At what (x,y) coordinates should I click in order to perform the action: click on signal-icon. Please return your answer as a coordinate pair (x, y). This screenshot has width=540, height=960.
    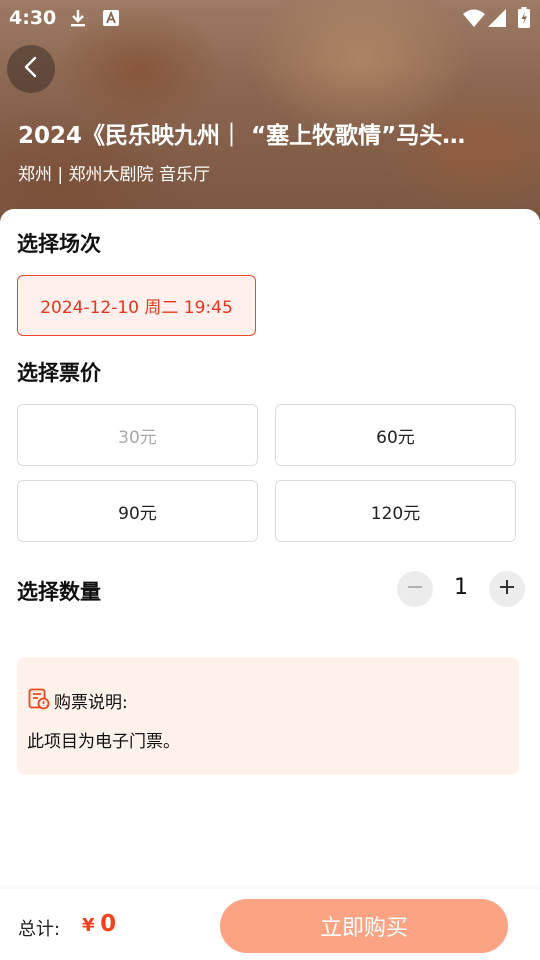
    Looking at the image, I should click on (497, 20).